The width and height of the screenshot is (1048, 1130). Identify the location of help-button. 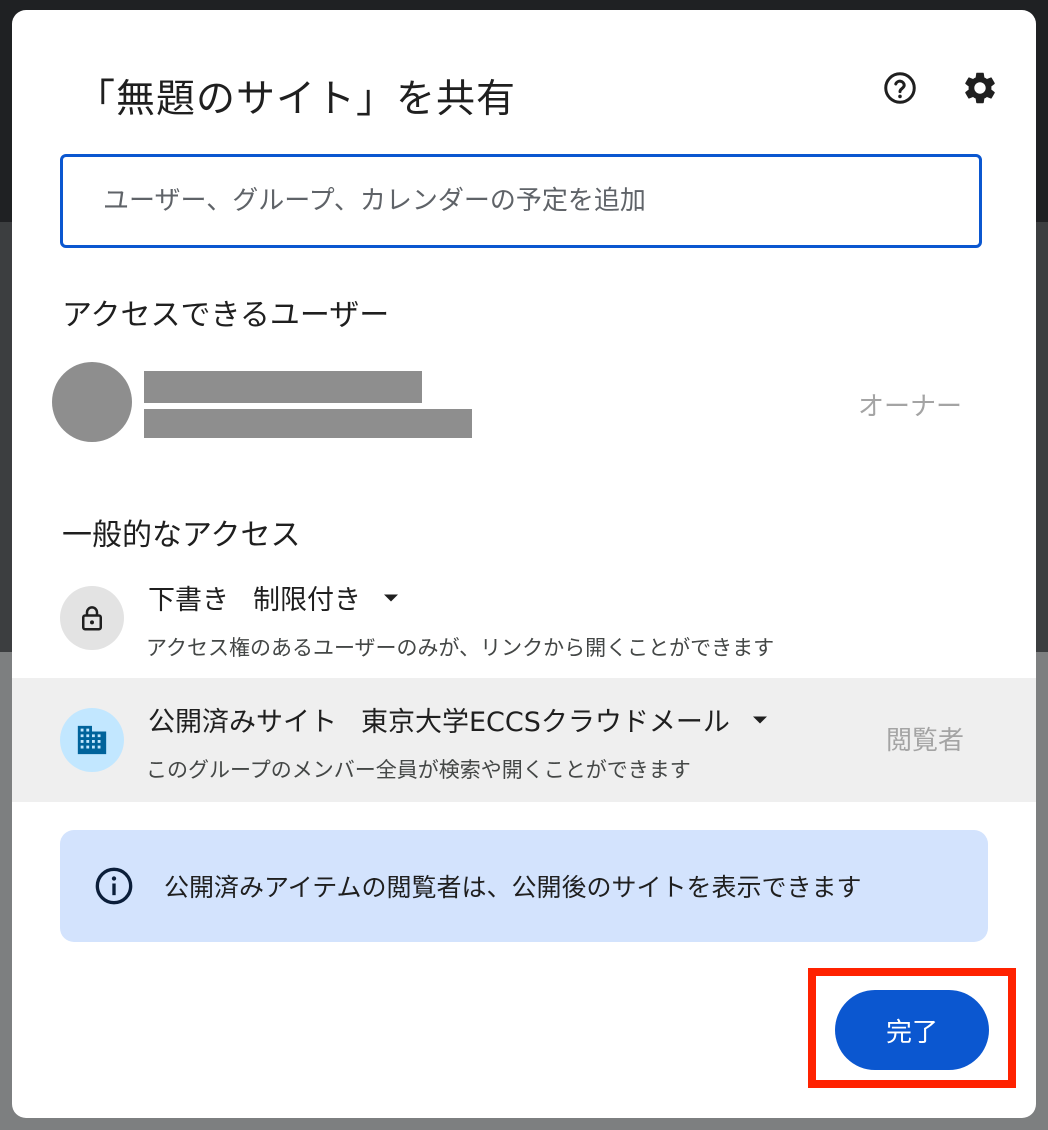
(900, 88).